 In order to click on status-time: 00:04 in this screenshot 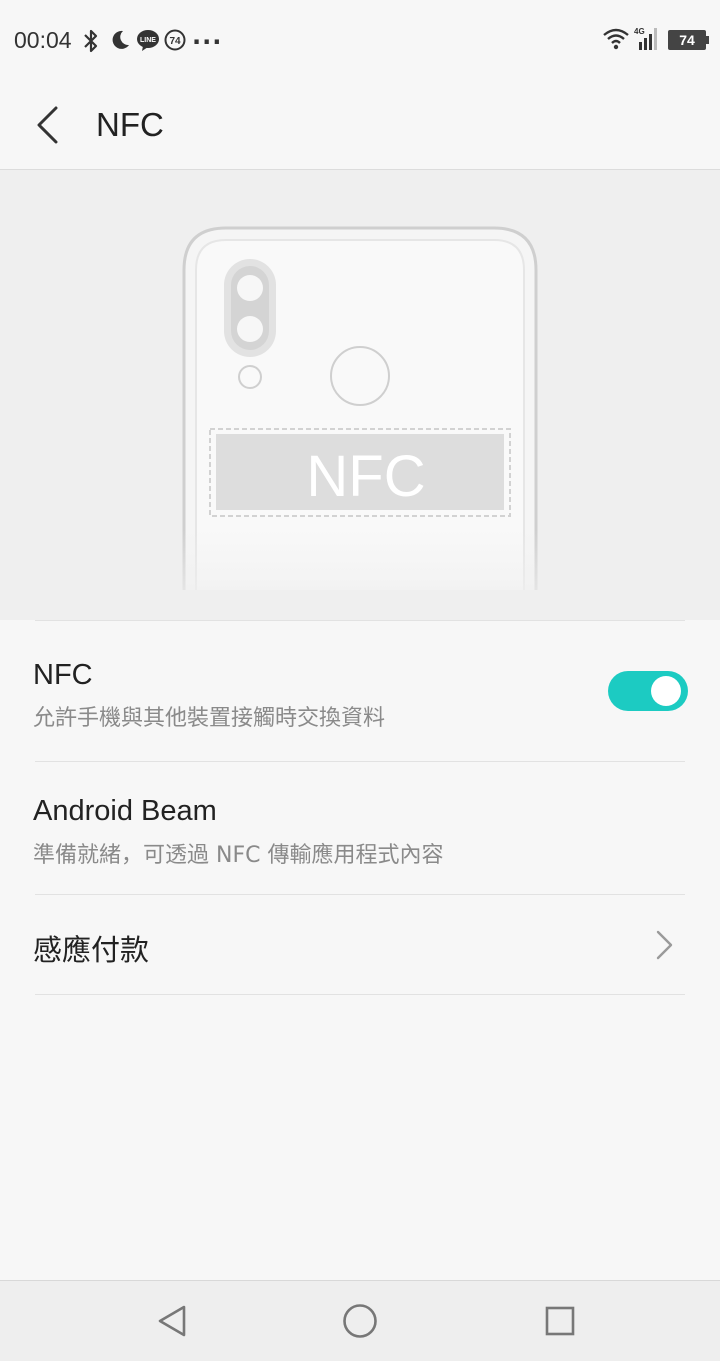, I will do `click(43, 40)`.